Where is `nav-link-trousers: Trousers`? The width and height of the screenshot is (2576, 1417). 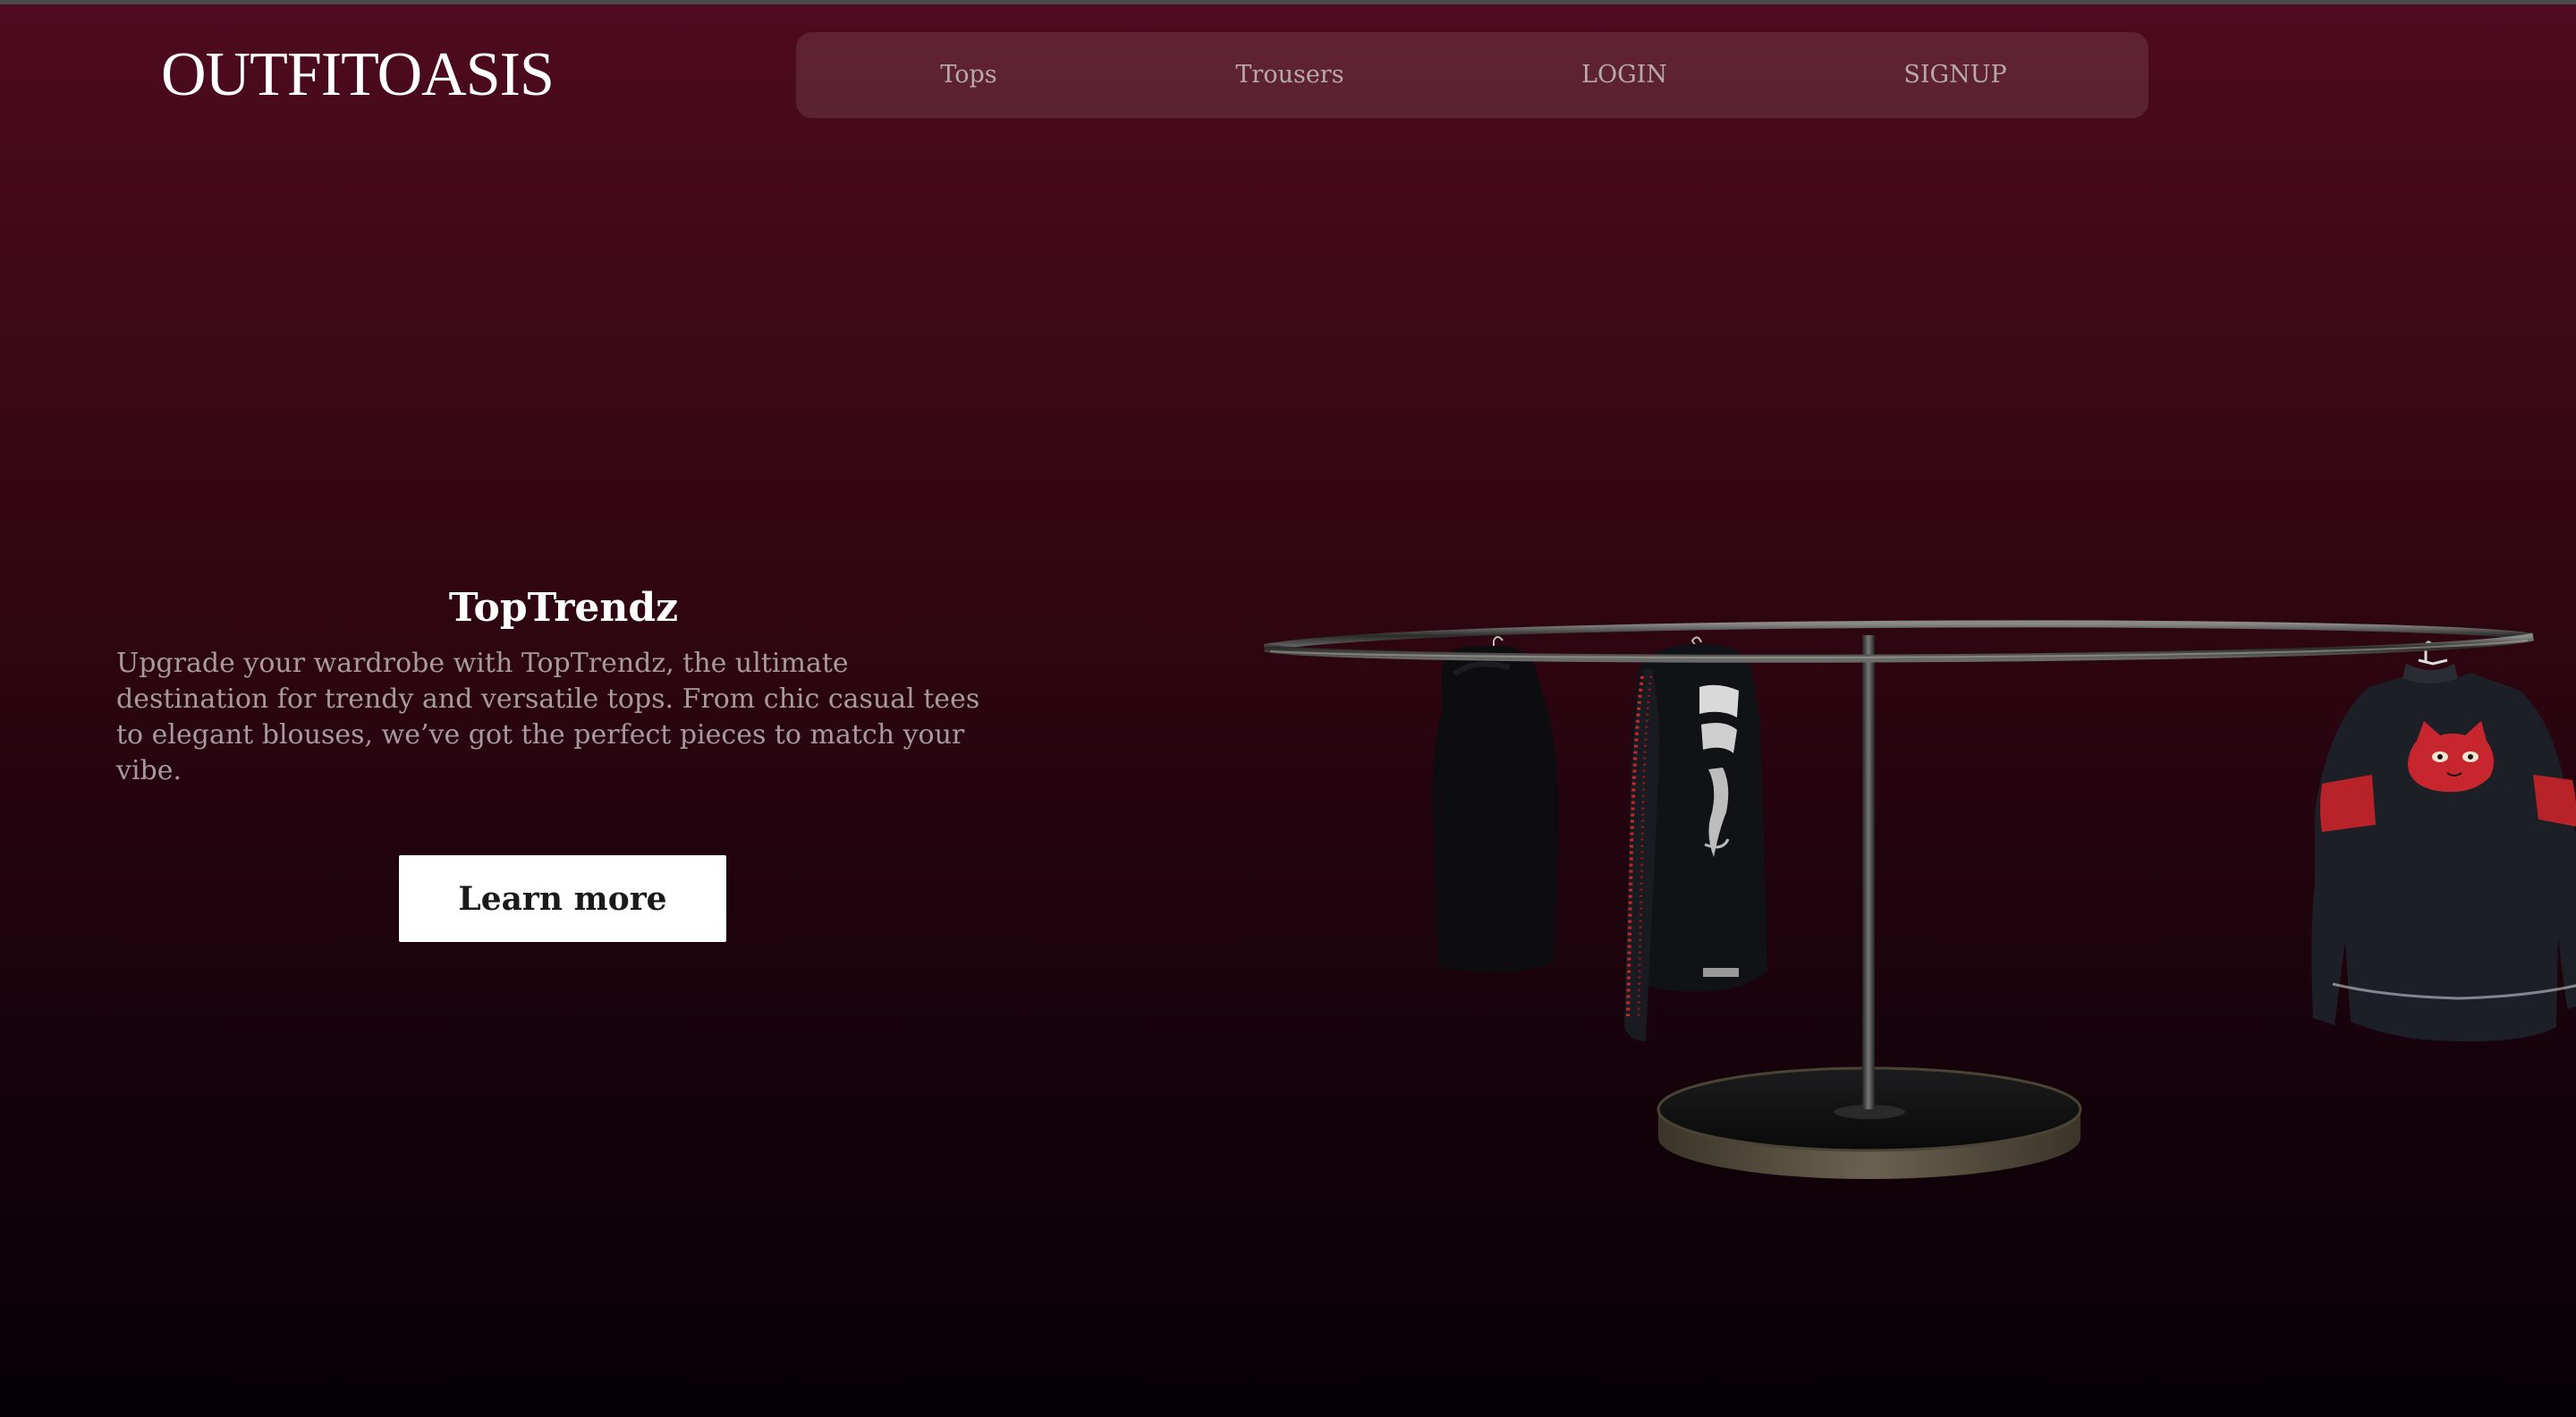 nav-link-trousers: Trousers is located at coordinates (1289, 75).